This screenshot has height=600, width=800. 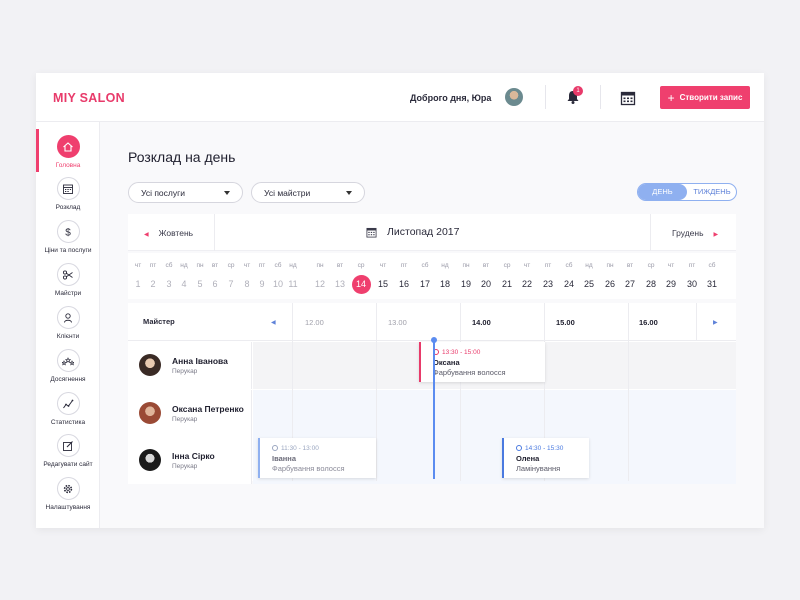 What do you see at coordinates (68, 366) in the screenshot?
I see `sidebar-item-achievements: Досягнення` at bounding box center [68, 366].